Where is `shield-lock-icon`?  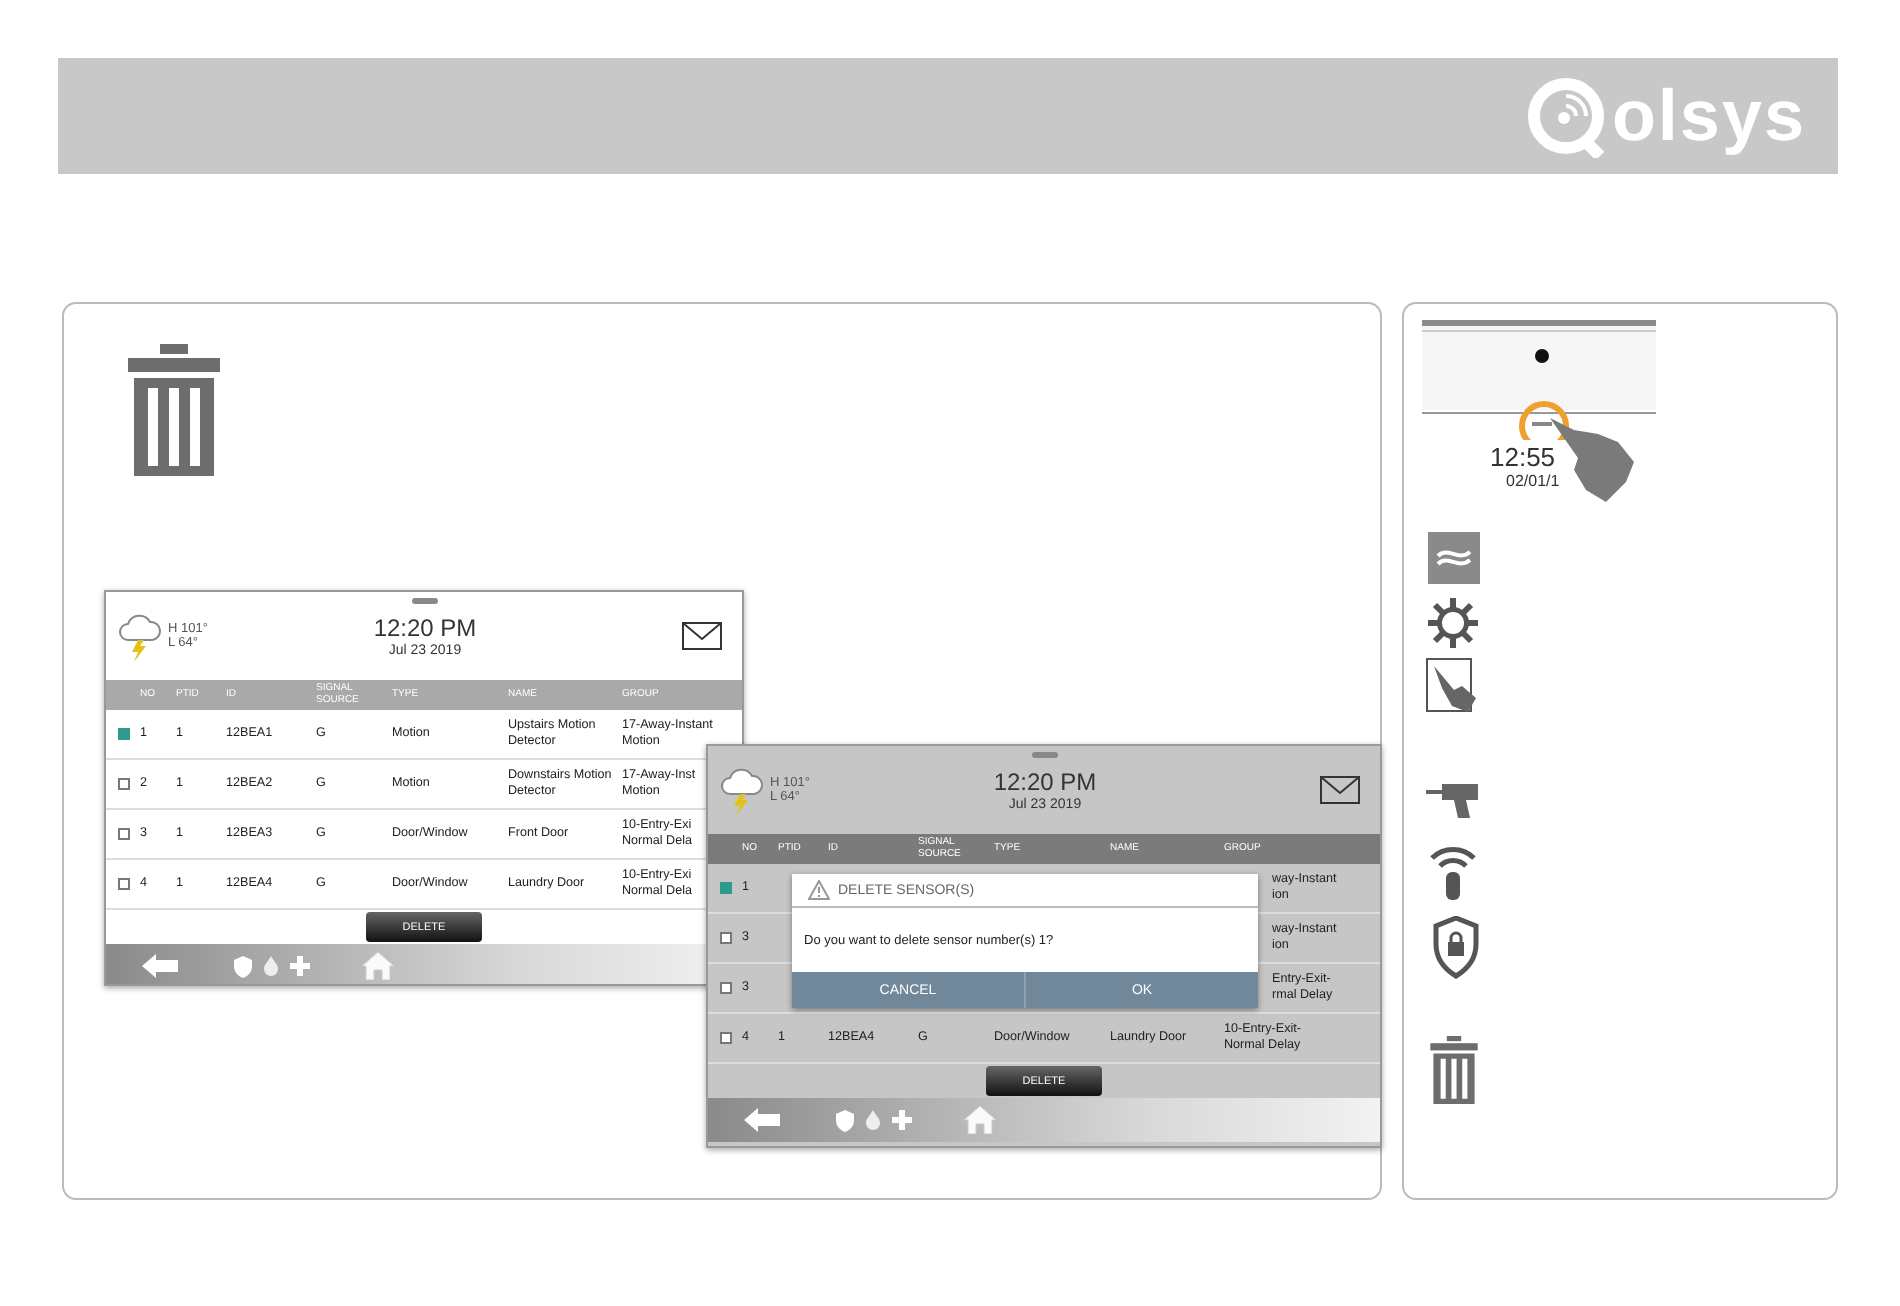
shield-lock-icon is located at coordinates (1456, 948).